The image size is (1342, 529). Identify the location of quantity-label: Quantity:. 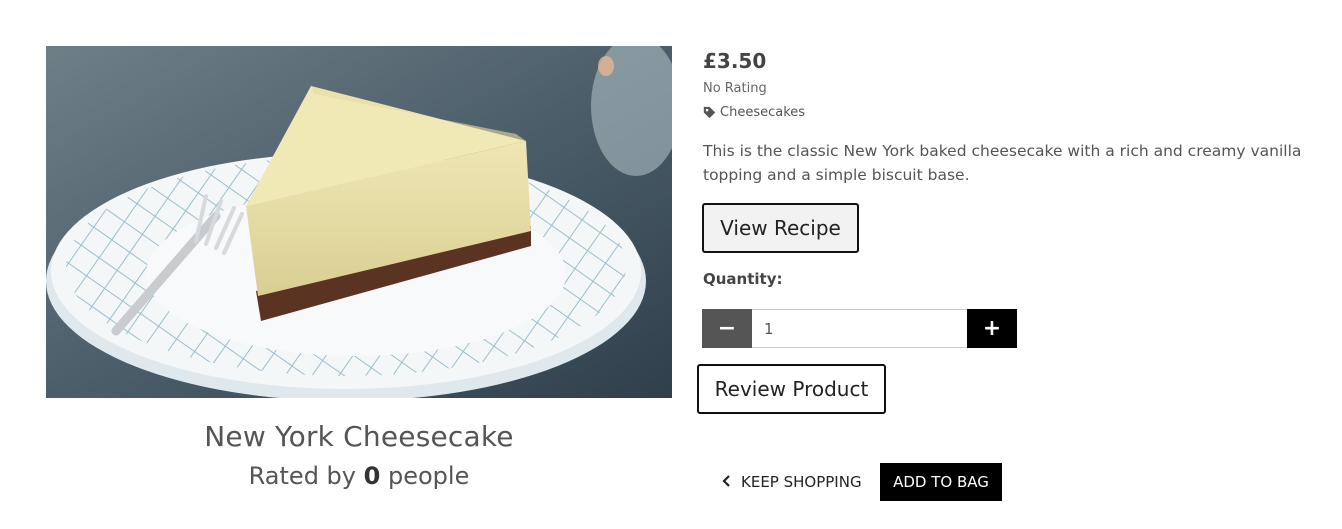
(743, 279).